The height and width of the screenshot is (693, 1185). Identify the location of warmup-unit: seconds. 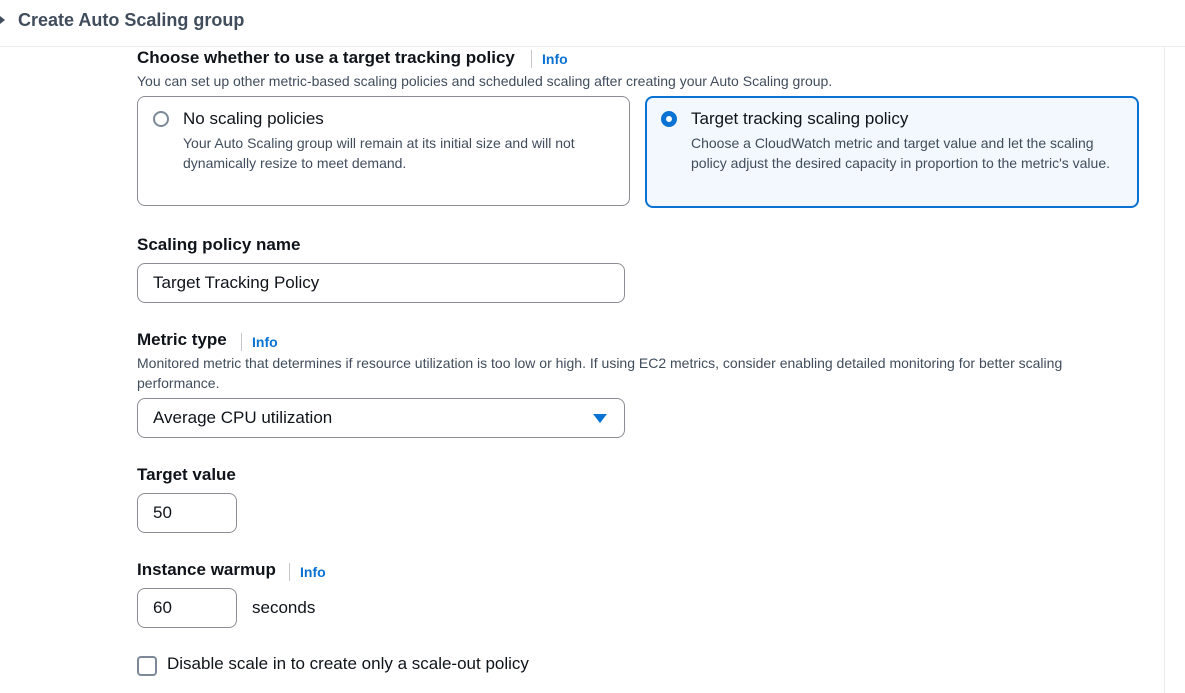
(284, 607).